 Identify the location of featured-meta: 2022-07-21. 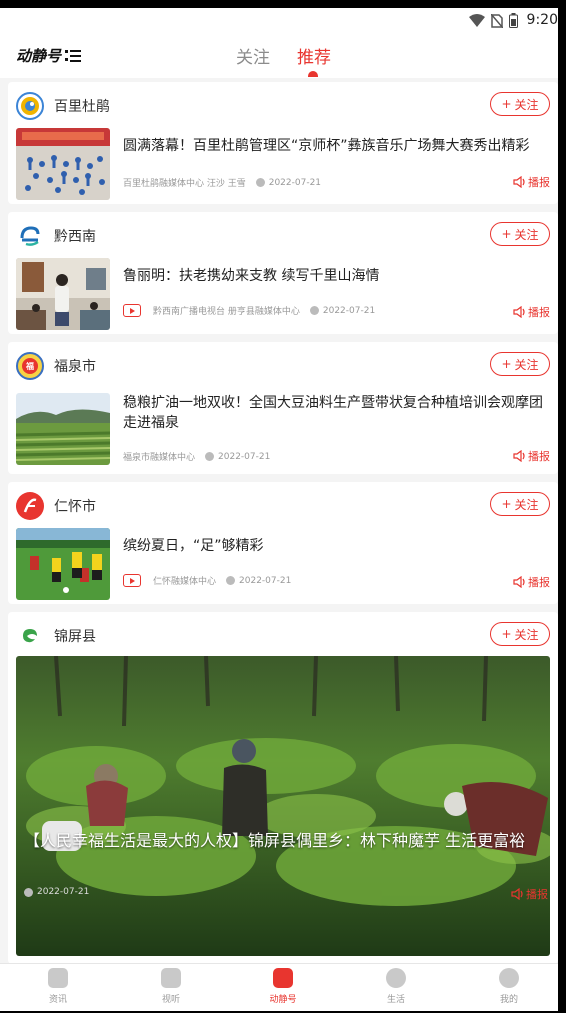
(56, 892).